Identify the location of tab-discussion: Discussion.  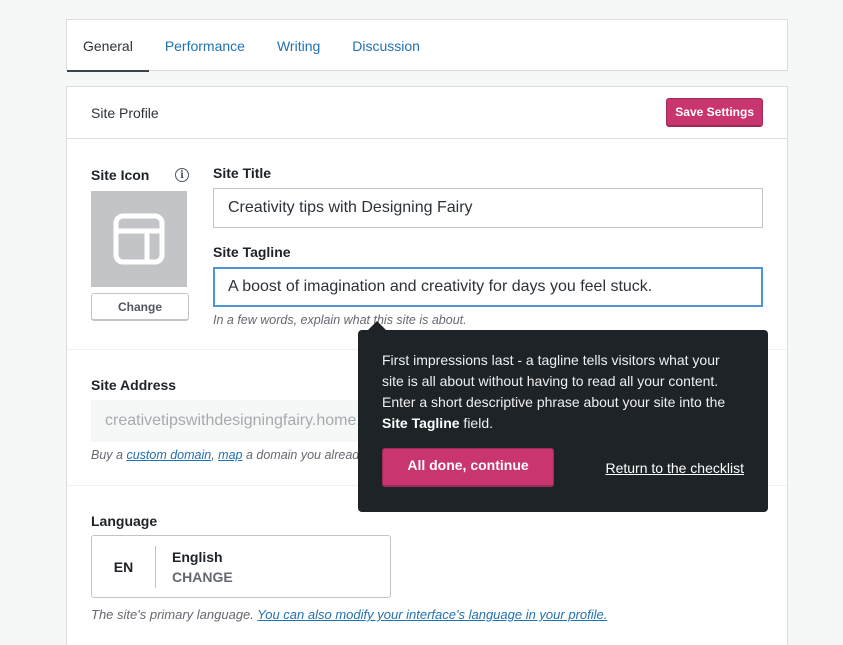
(386, 45).